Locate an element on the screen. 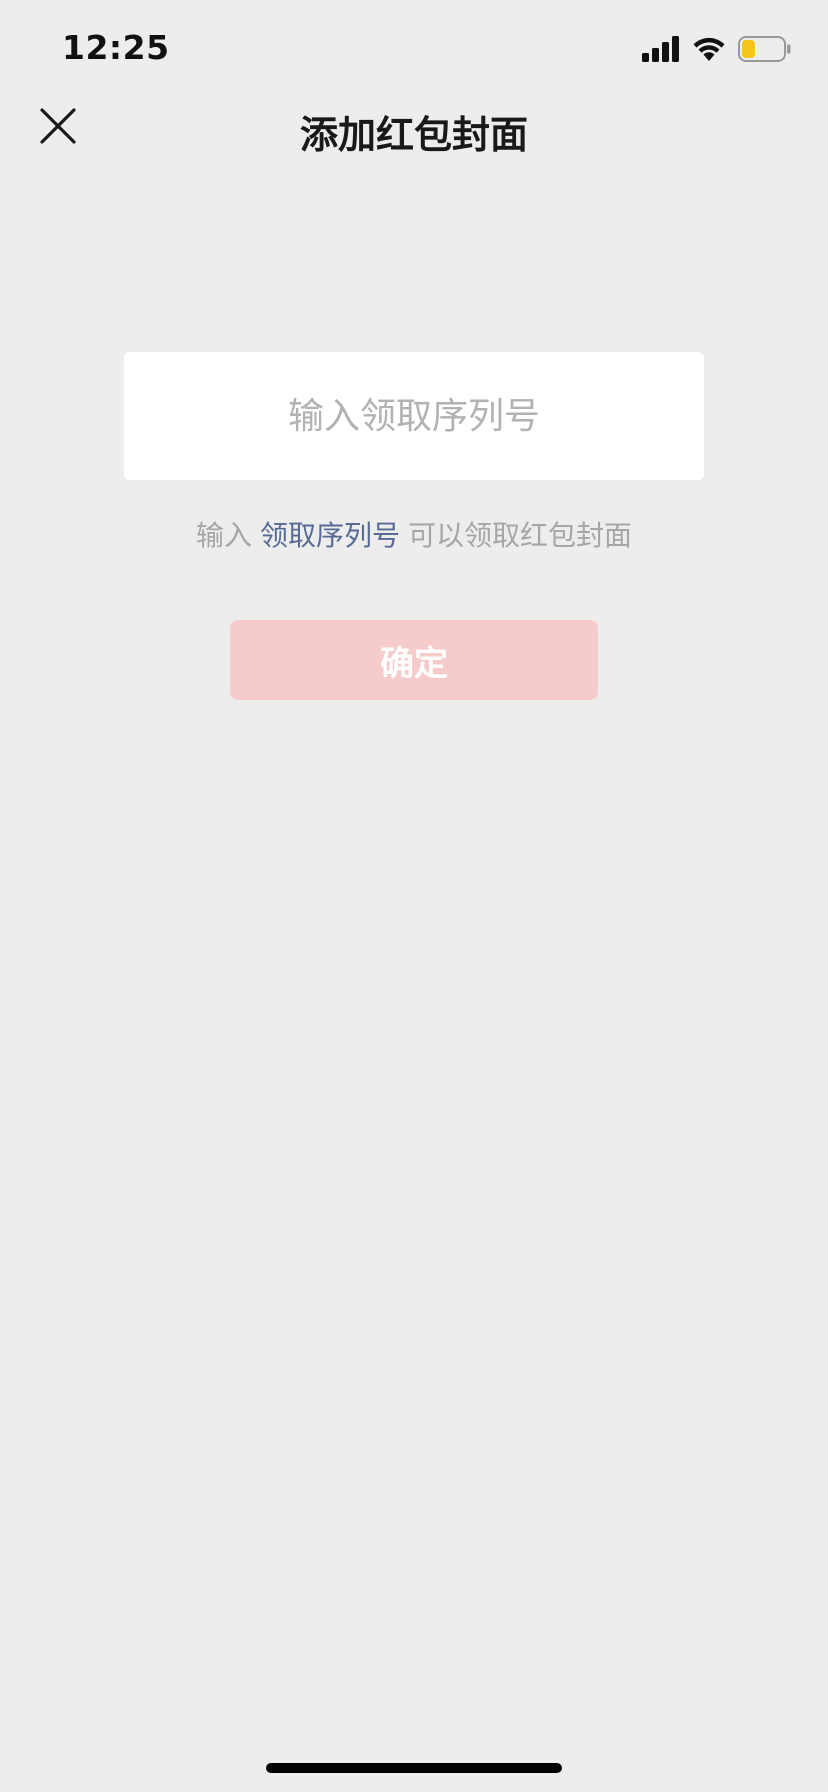  serial-number-input is located at coordinates (414, 416).